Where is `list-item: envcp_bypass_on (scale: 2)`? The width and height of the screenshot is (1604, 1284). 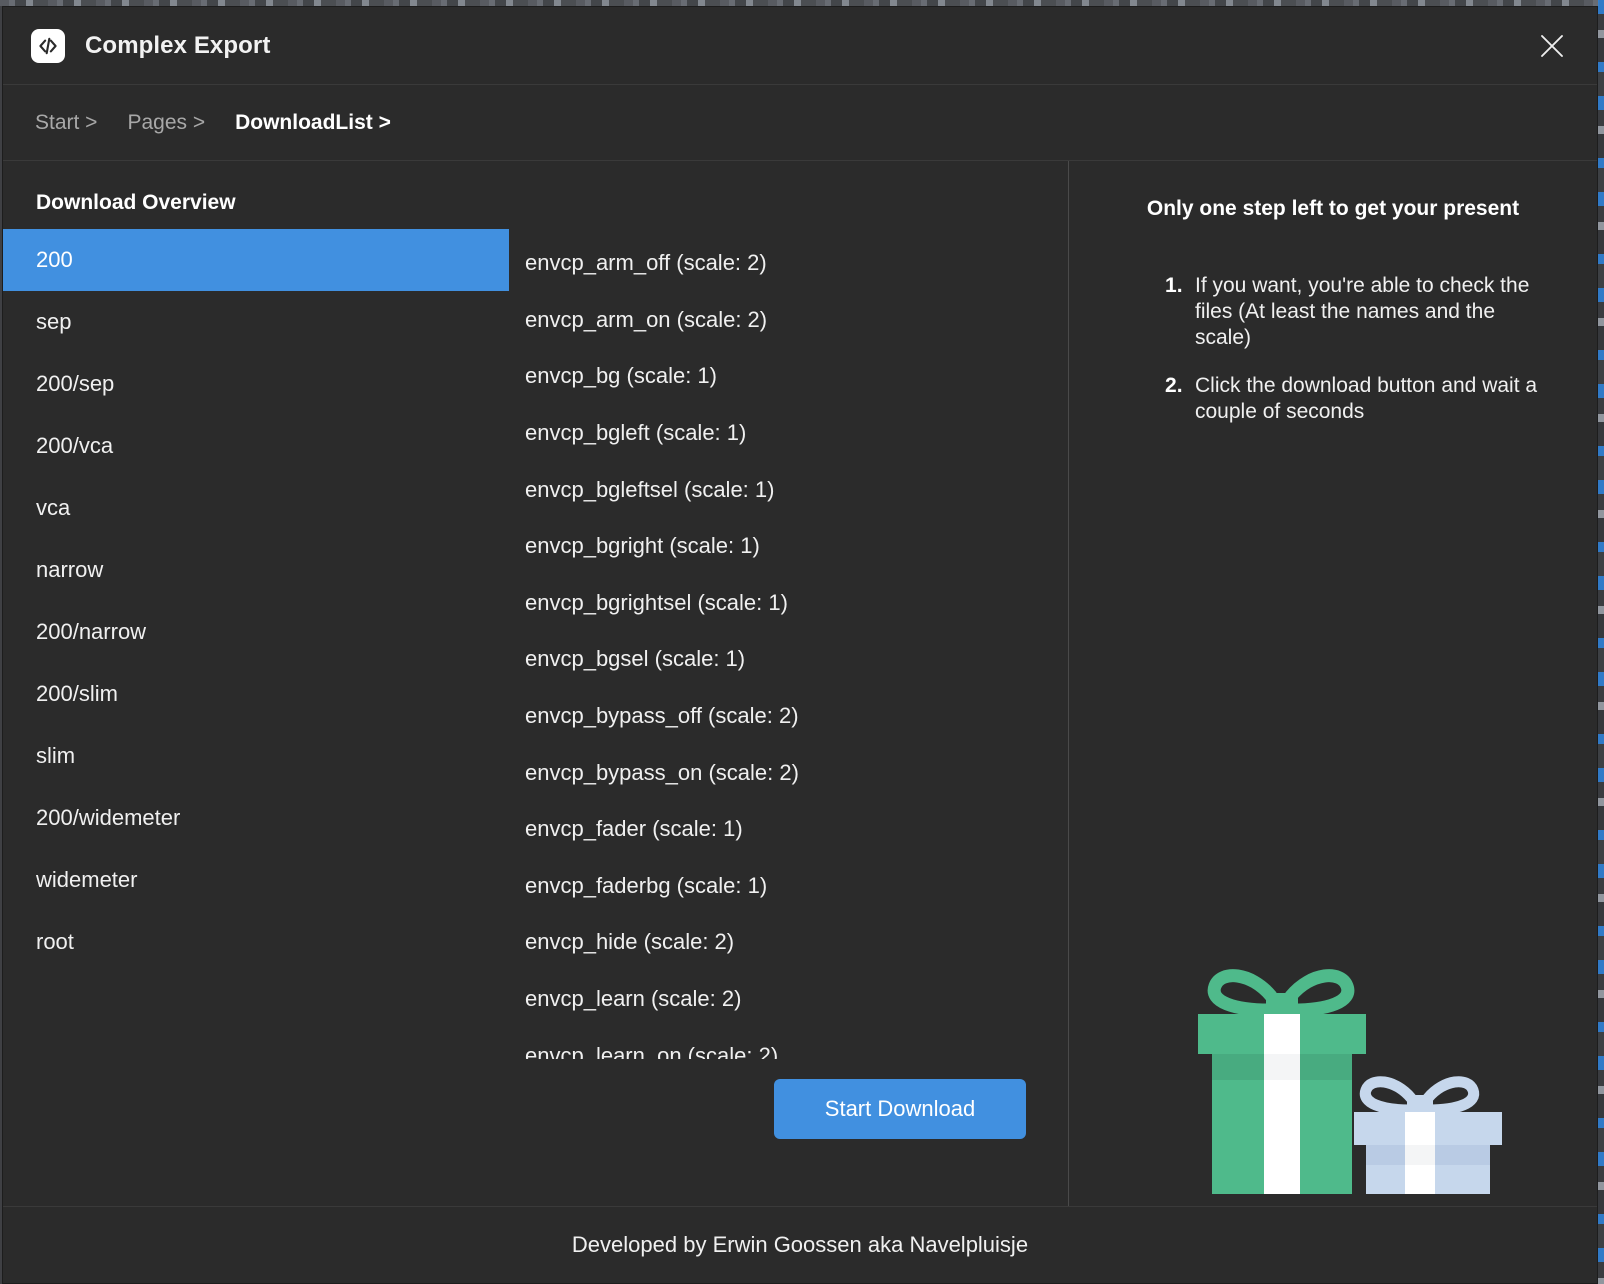 list-item: envcp_bypass_on (scale: 2) is located at coordinates (662, 772).